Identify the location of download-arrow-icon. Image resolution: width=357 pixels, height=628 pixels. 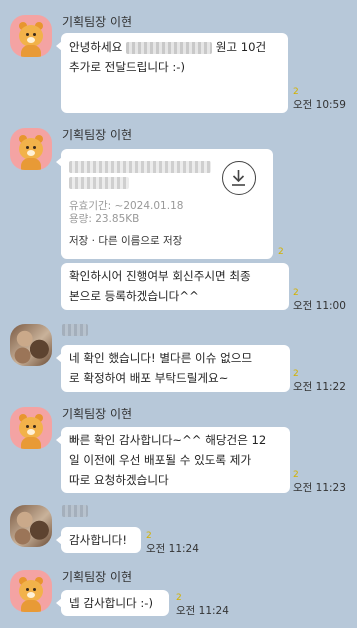
(239, 178).